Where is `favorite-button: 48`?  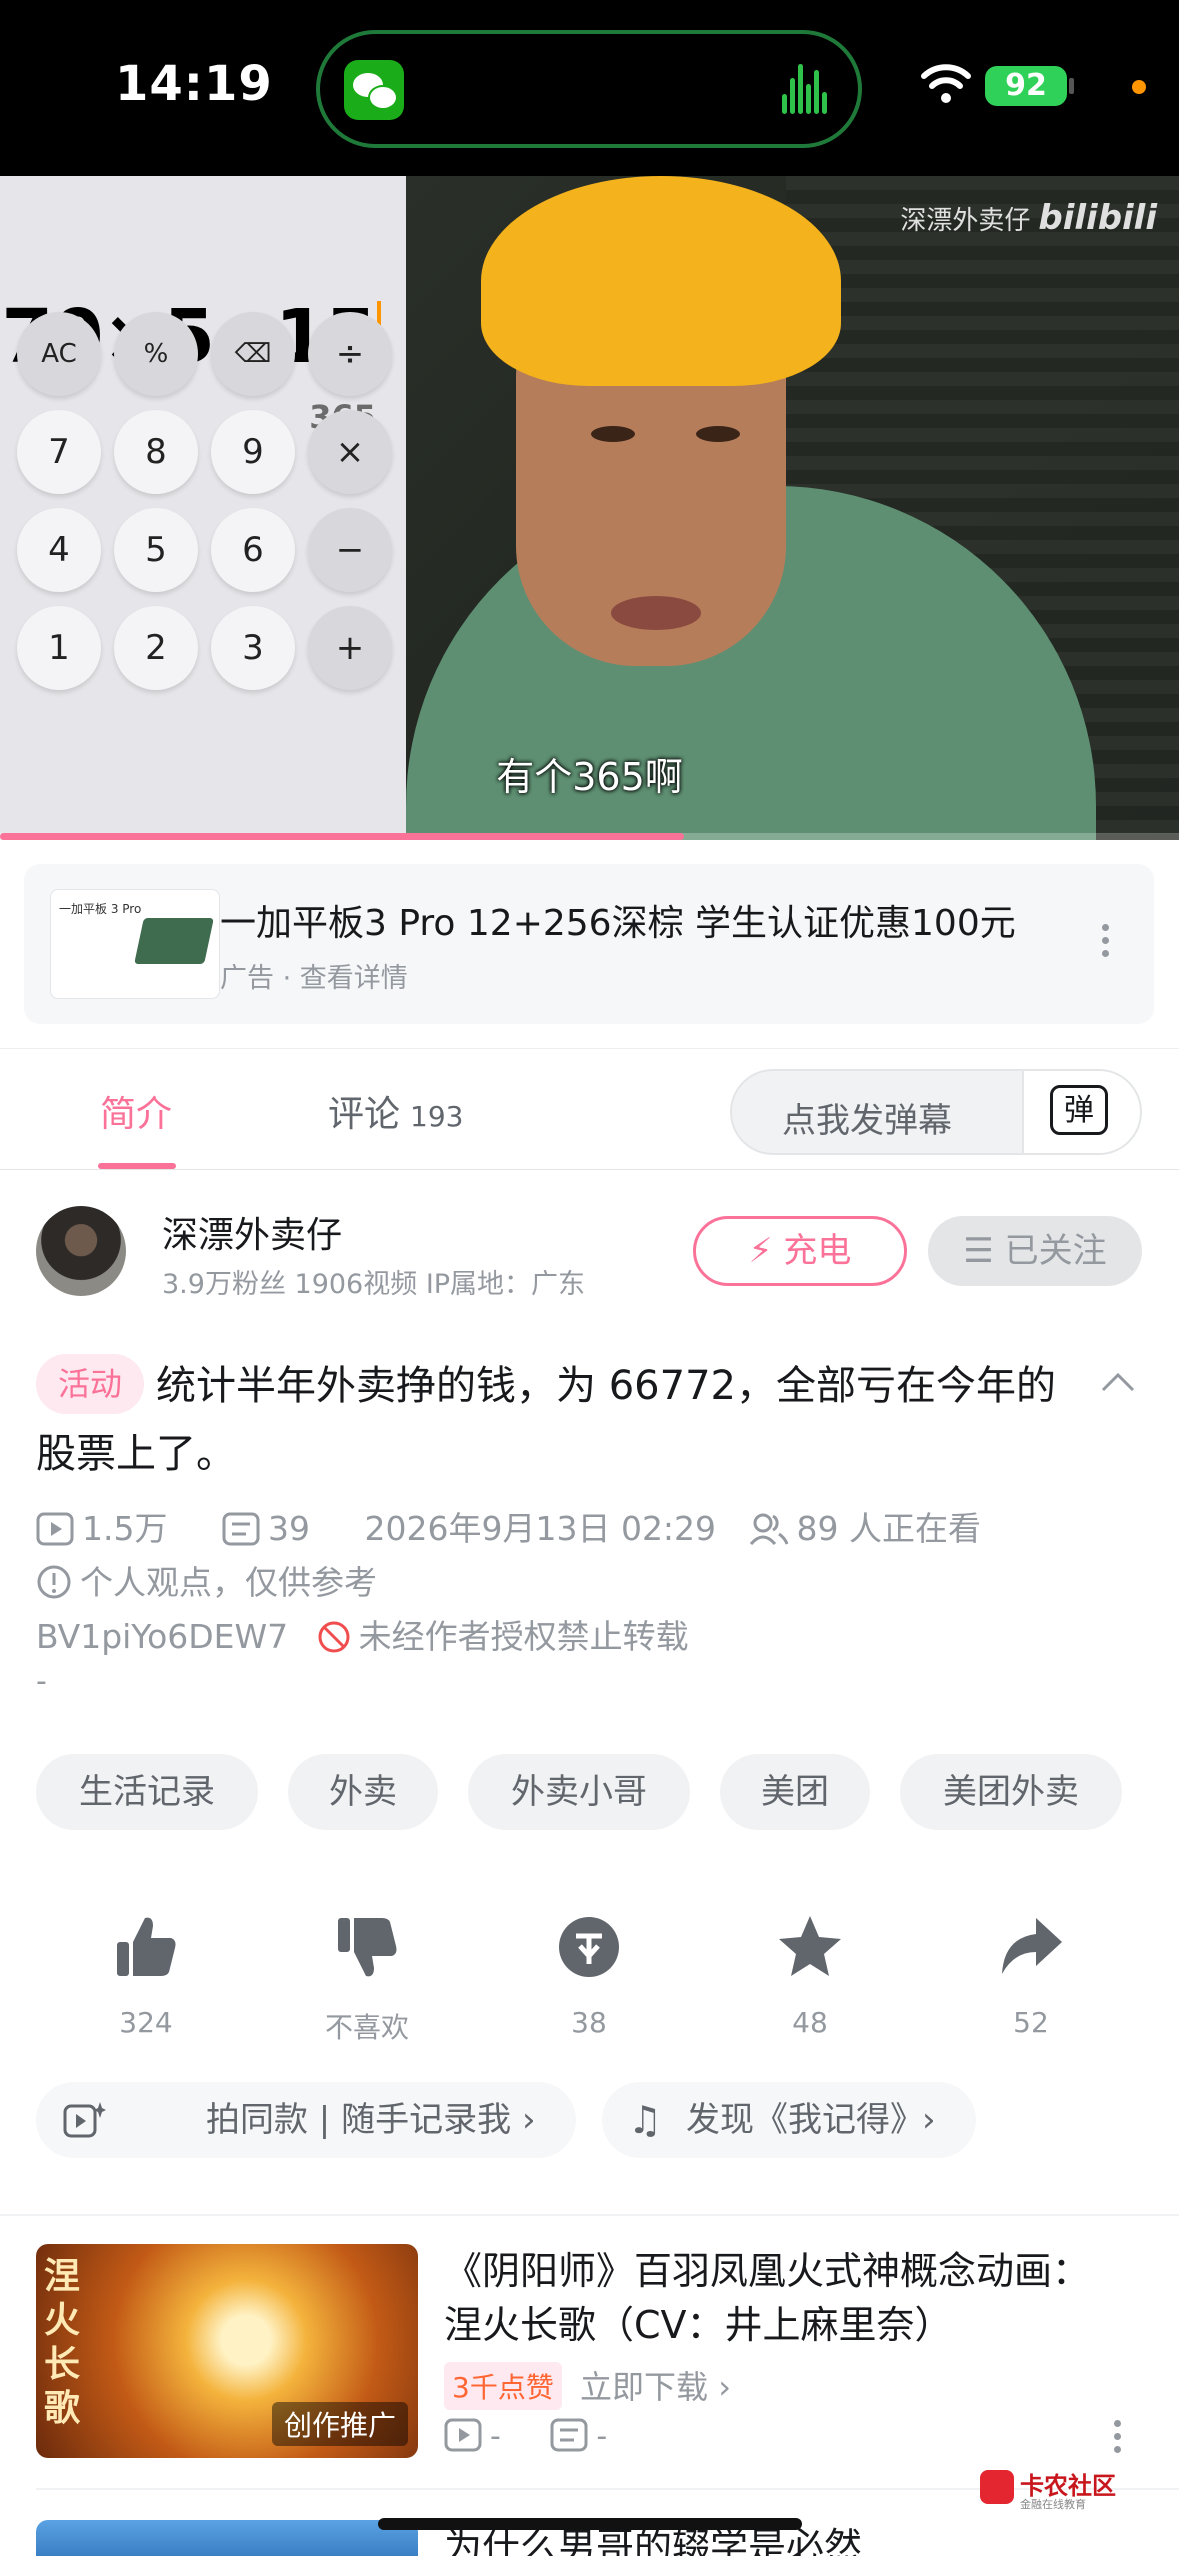 favorite-button: 48 is located at coordinates (810, 1975).